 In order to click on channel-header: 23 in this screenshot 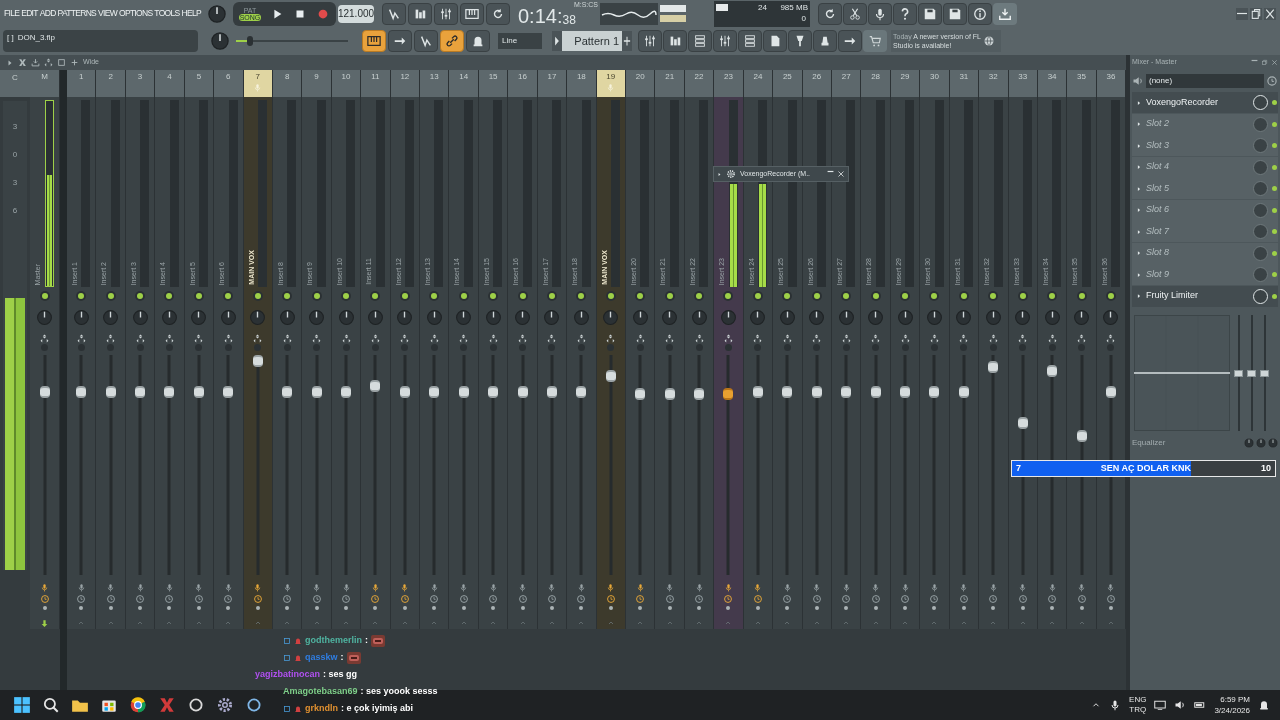, I will do `click(728, 83)`.